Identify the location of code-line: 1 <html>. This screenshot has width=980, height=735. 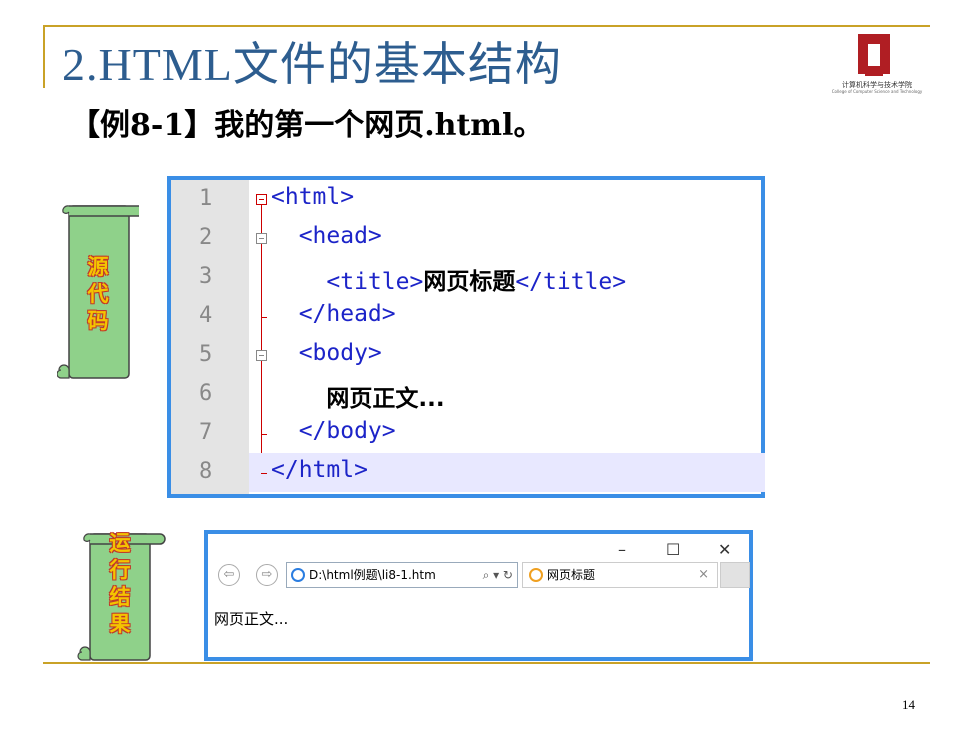
(466, 199).